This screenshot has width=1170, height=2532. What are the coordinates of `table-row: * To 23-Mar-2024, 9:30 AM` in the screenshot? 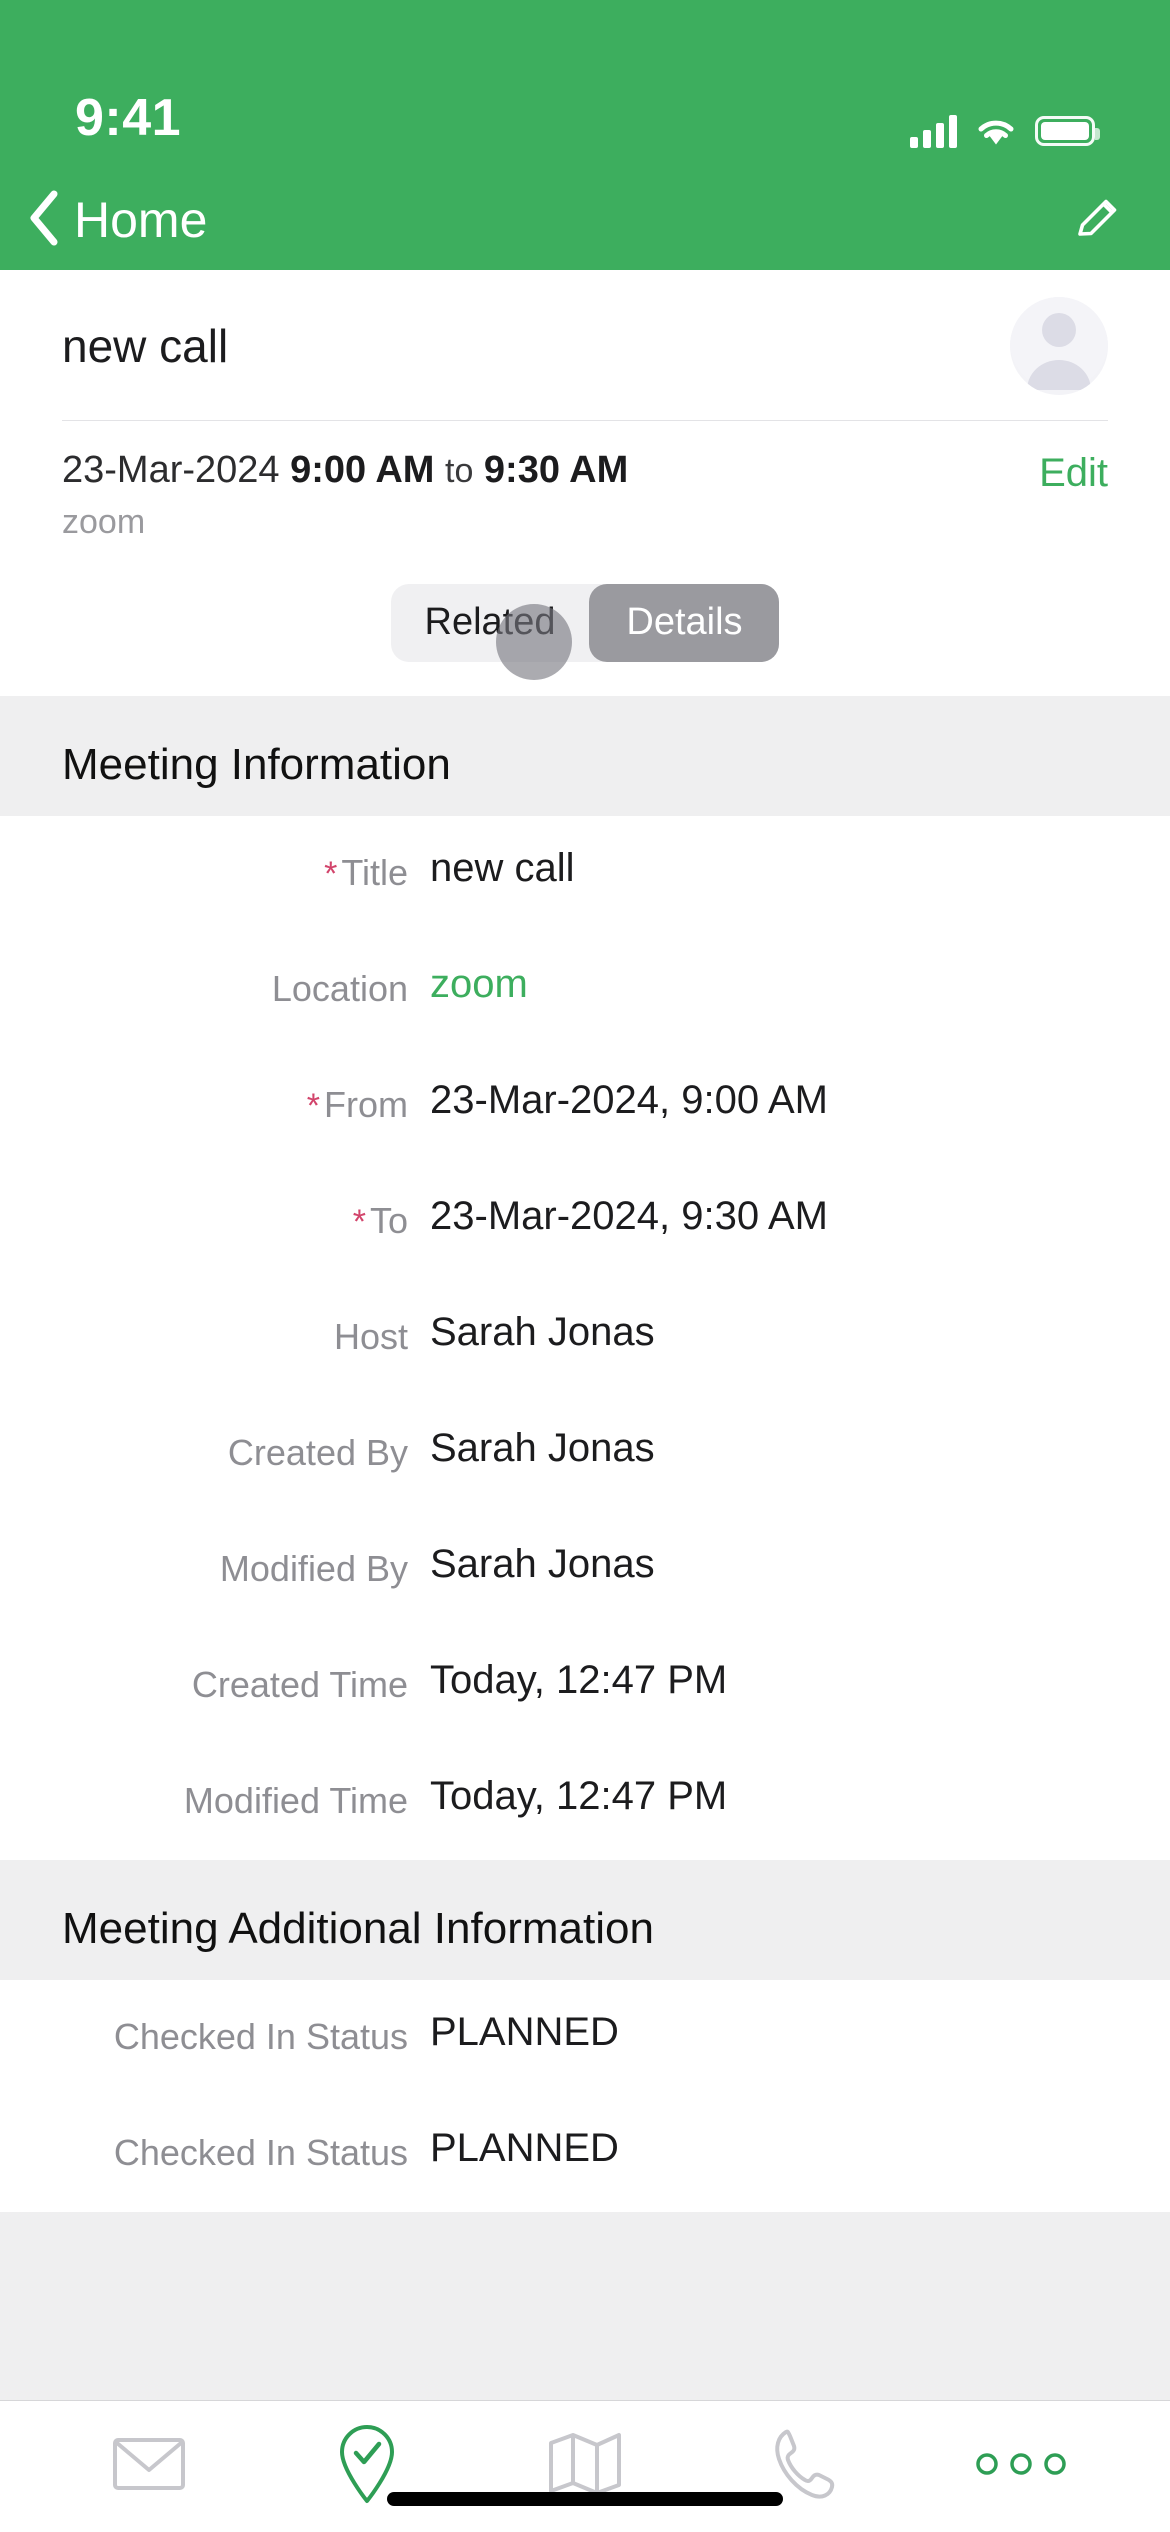 It's located at (585, 1222).